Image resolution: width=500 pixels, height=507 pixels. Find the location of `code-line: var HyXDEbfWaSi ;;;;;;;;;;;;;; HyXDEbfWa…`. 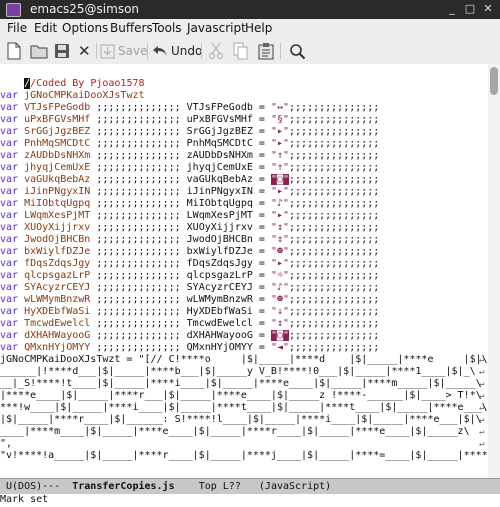

code-line: var HyXDEbfWaSi ;;;;;;;;;;;;;; HyXDEbfWa… is located at coordinates (189, 312).